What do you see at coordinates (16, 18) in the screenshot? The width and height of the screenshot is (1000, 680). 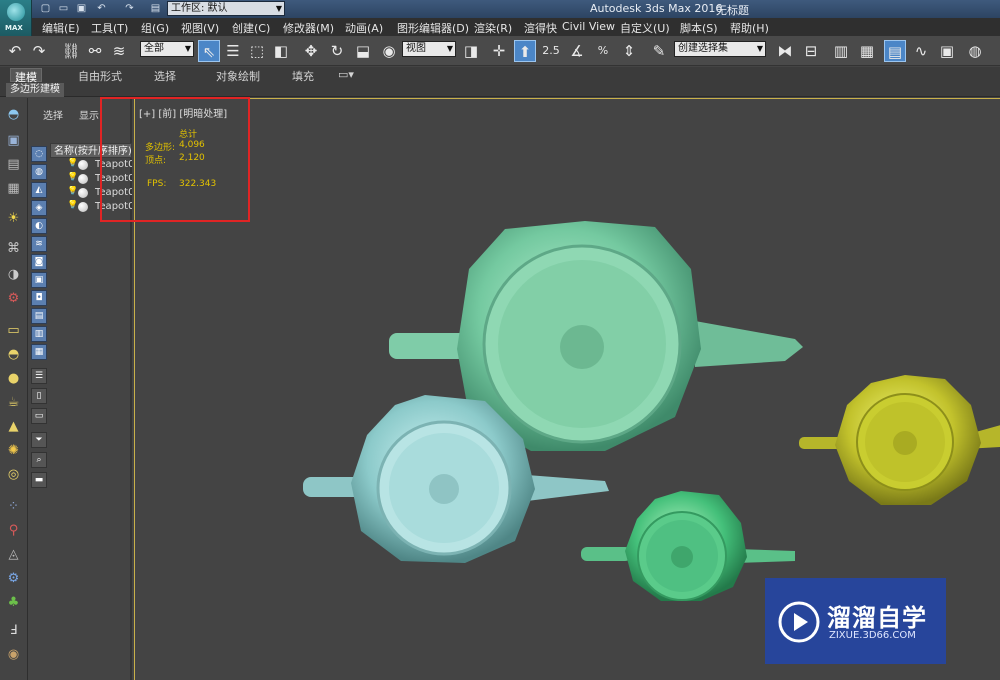 I see `app-menu-button: MAX` at bounding box center [16, 18].